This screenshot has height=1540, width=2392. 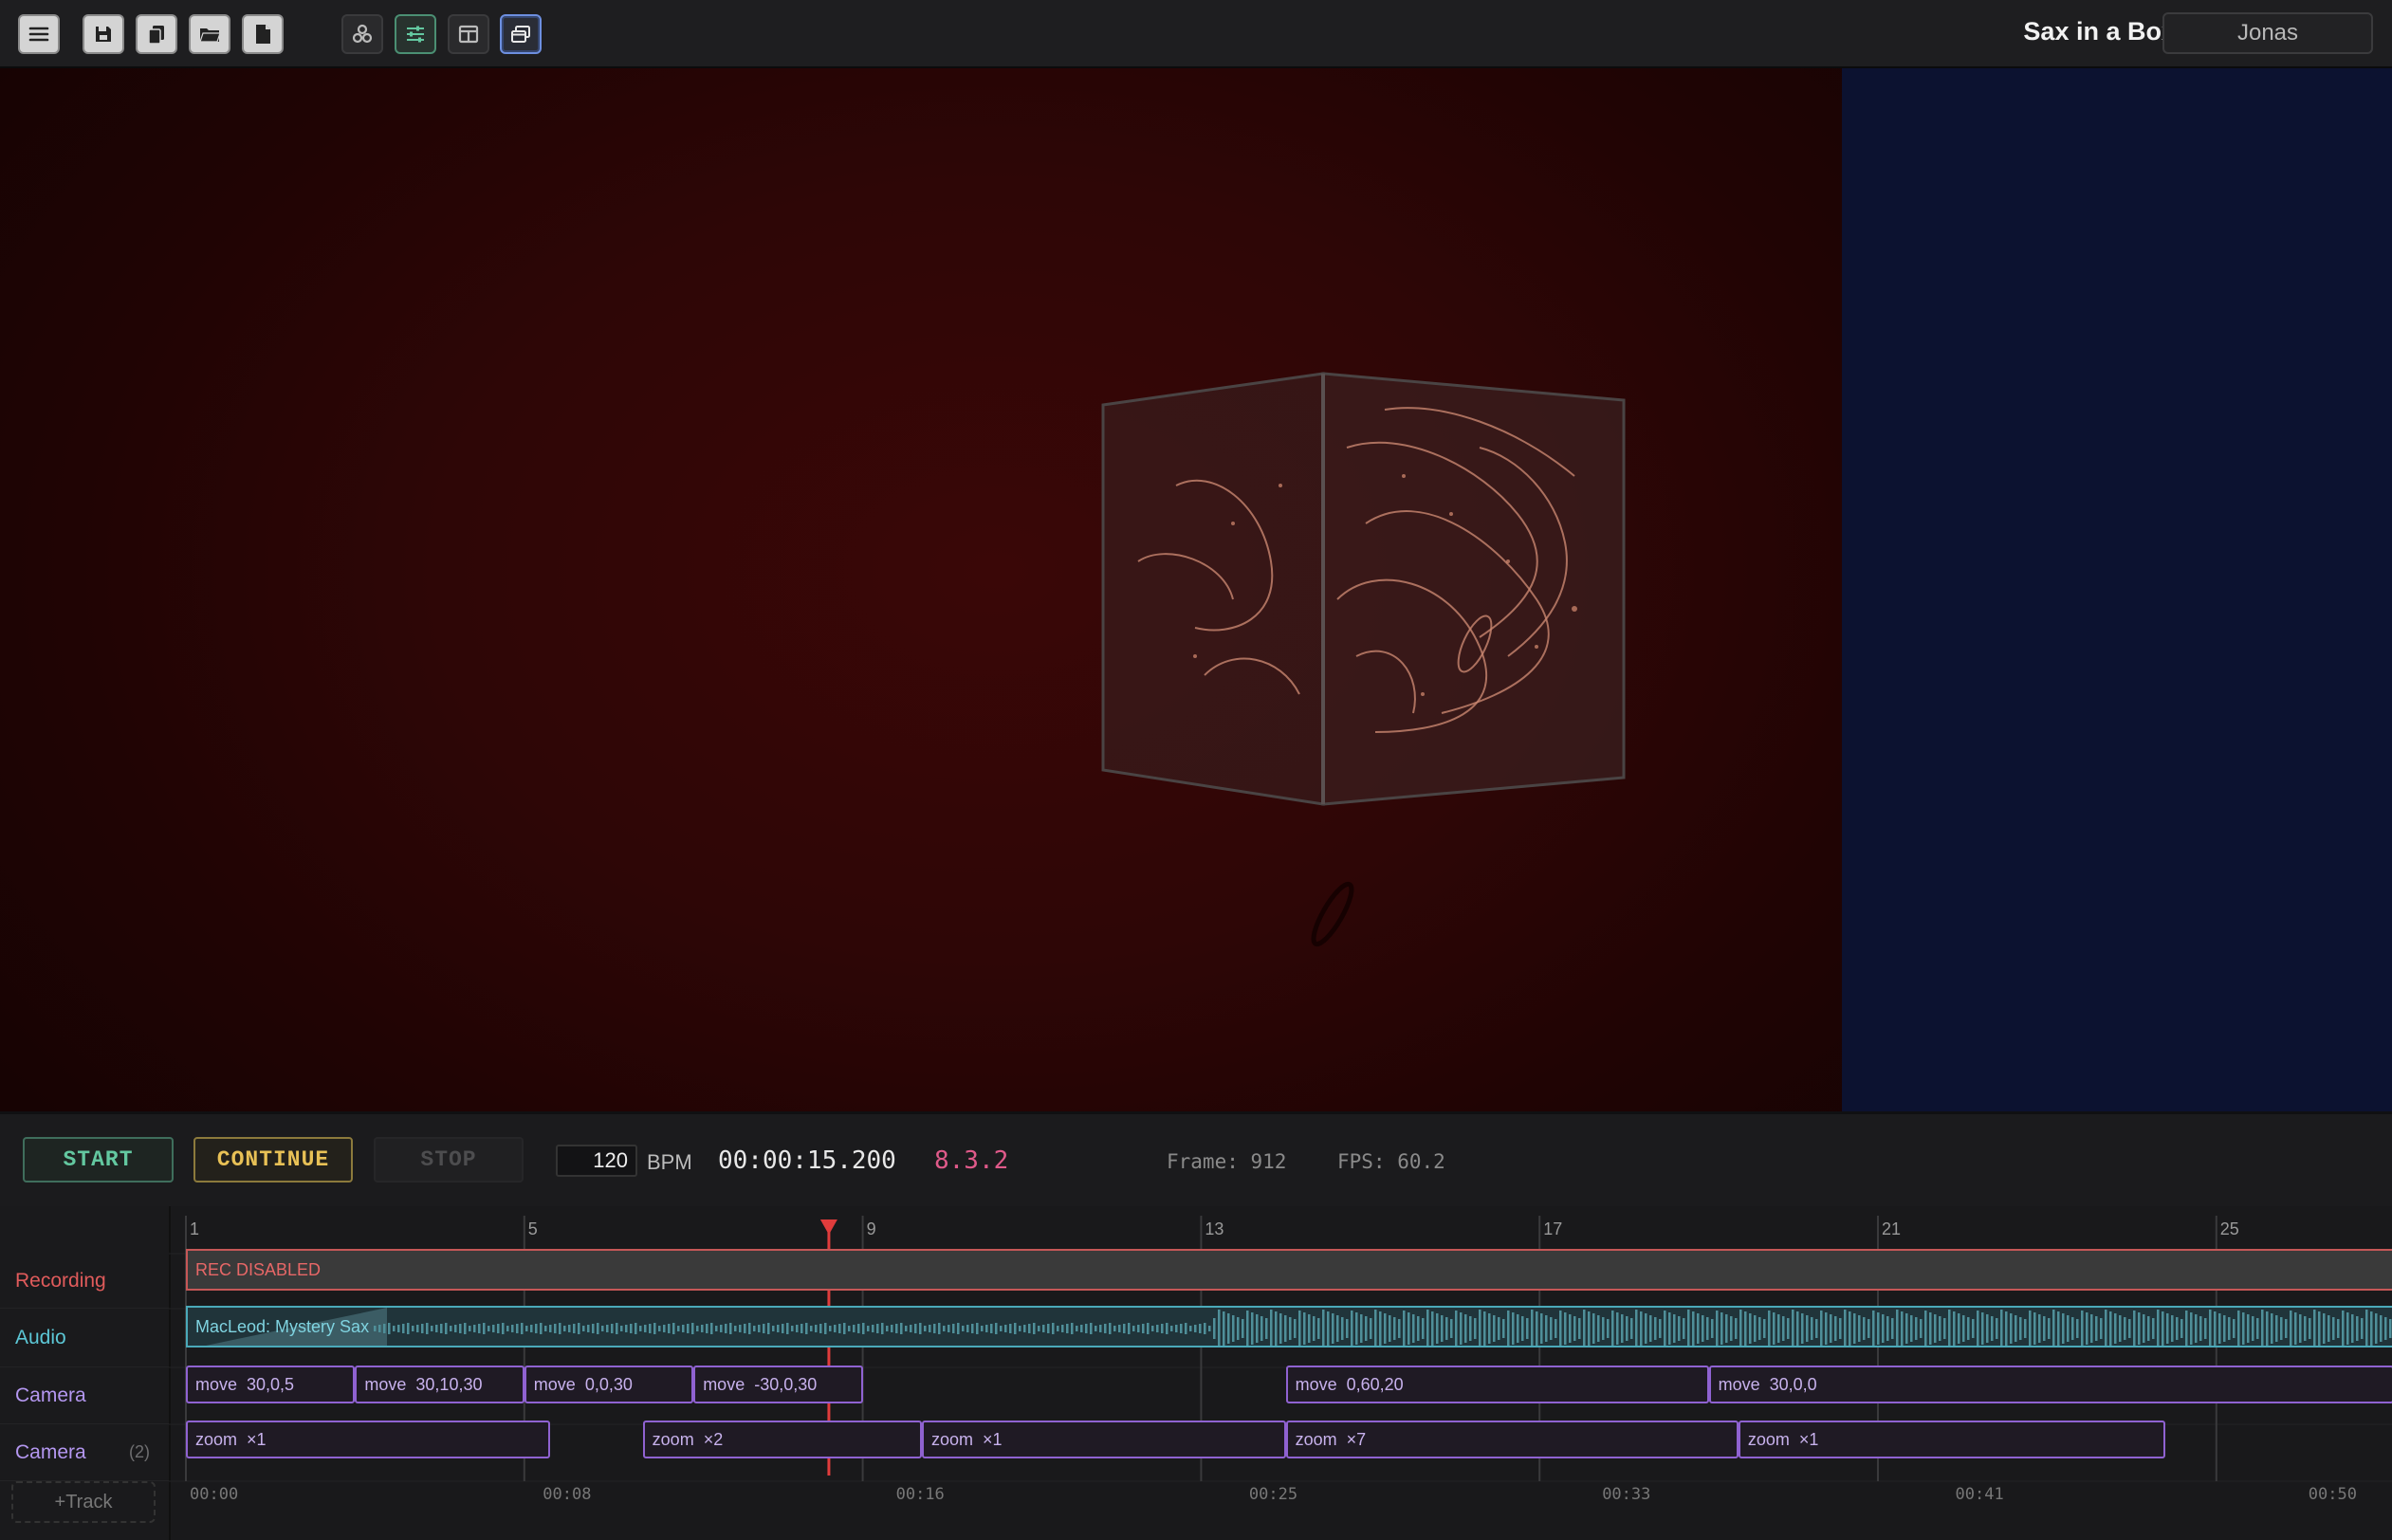 I want to click on track-name-audio: Audio, so click(x=84, y=1338).